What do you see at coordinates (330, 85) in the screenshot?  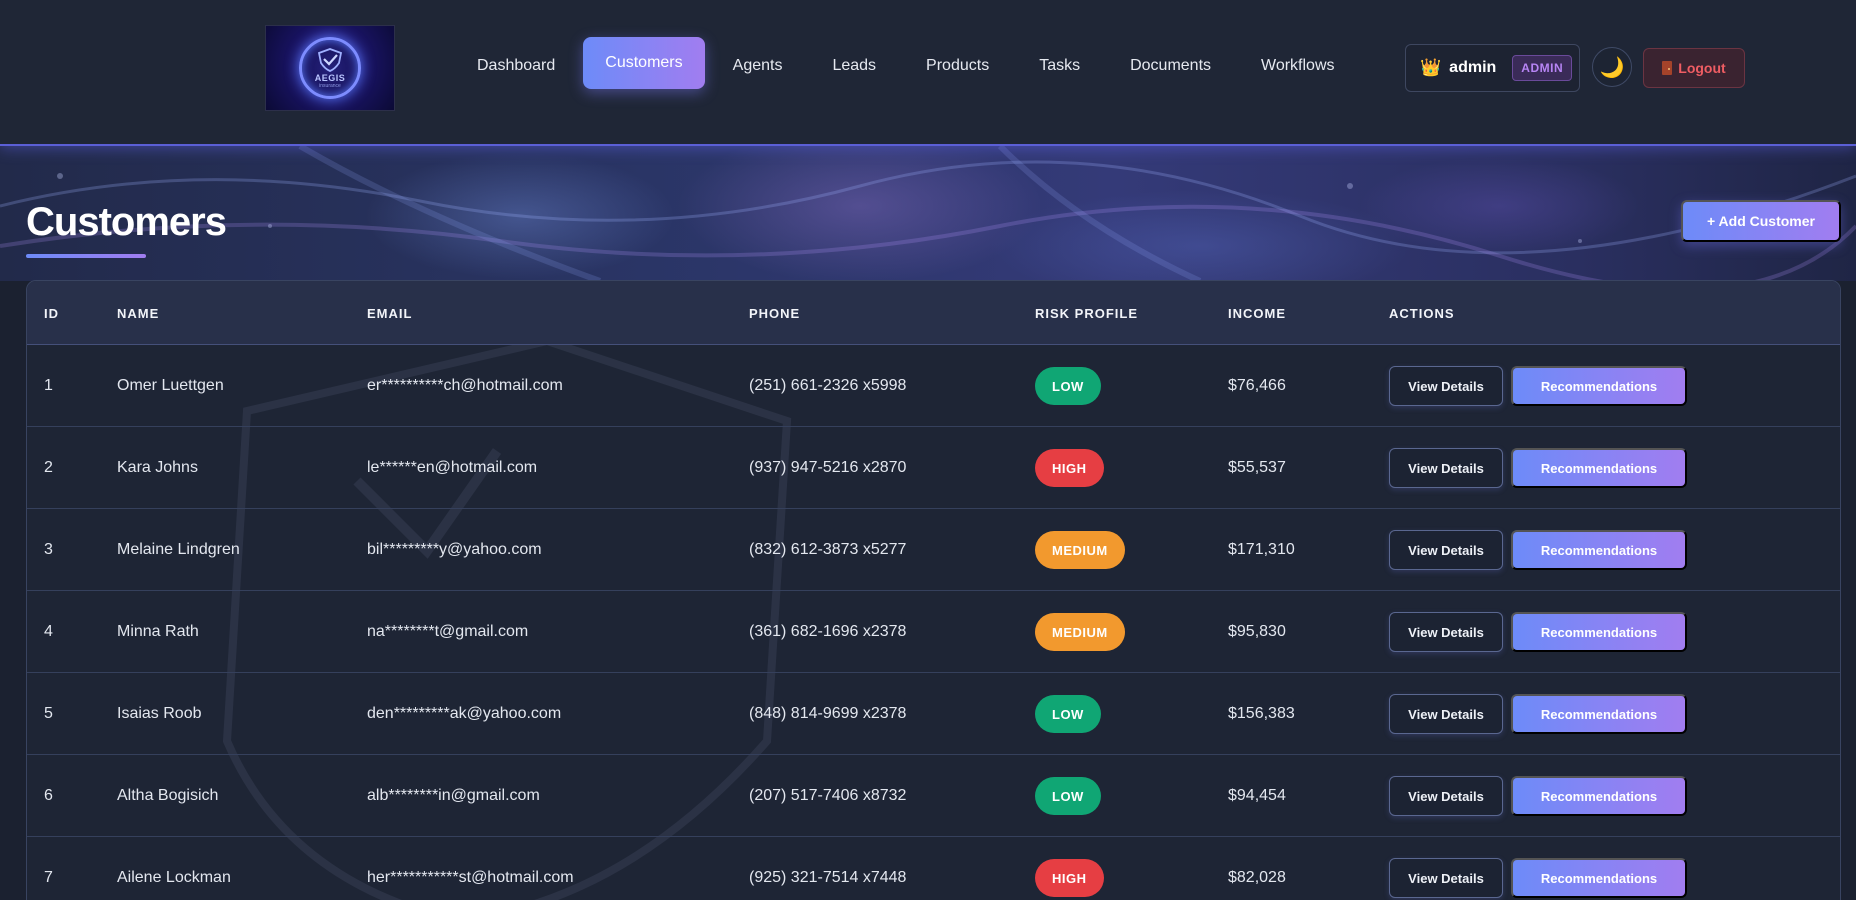 I see `logo-subtext: insurance` at bounding box center [330, 85].